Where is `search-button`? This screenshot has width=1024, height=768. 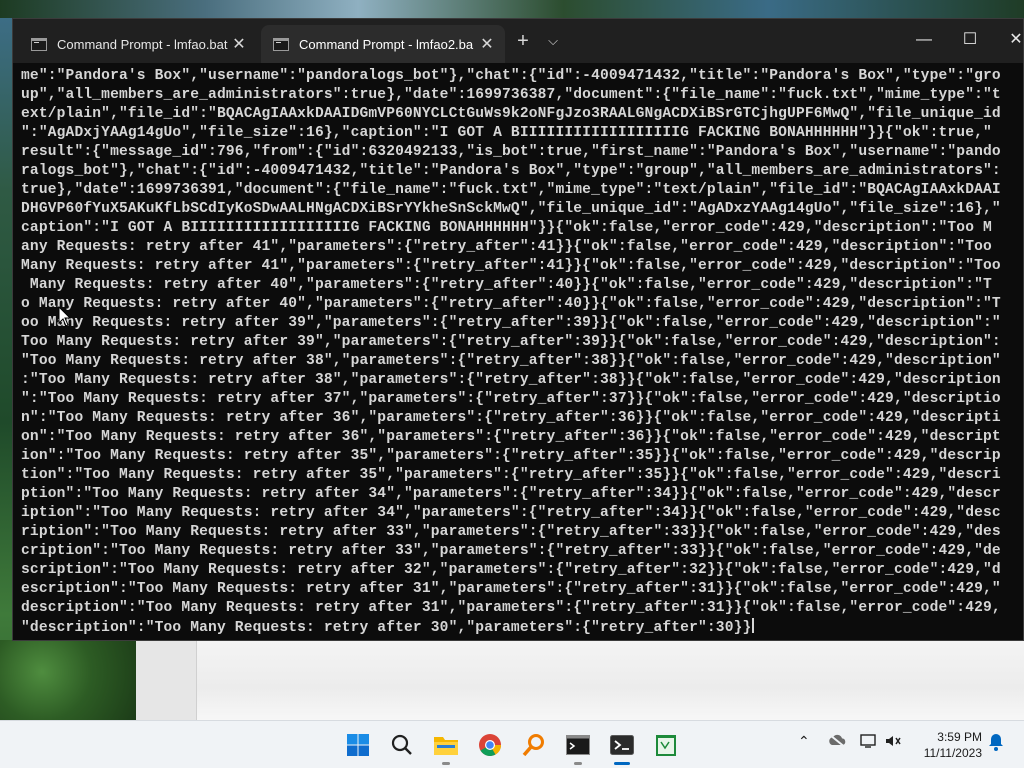
search-button is located at coordinates (402, 745).